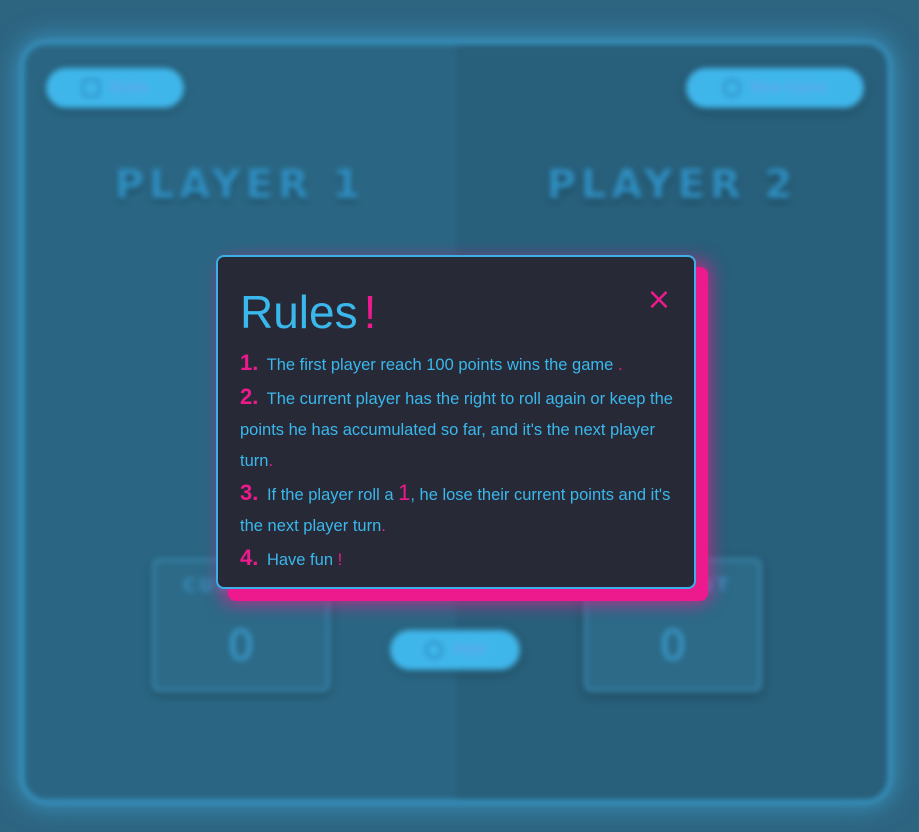  What do you see at coordinates (370, 312) in the screenshot?
I see `title-exclamation: !` at bounding box center [370, 312].